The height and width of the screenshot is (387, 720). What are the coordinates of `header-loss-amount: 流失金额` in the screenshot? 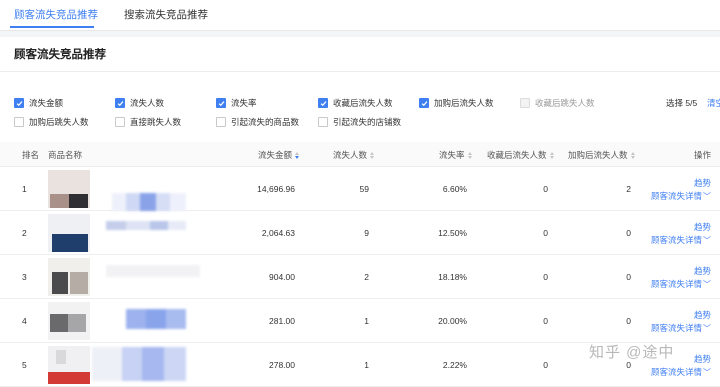 It's located at (279, 155).